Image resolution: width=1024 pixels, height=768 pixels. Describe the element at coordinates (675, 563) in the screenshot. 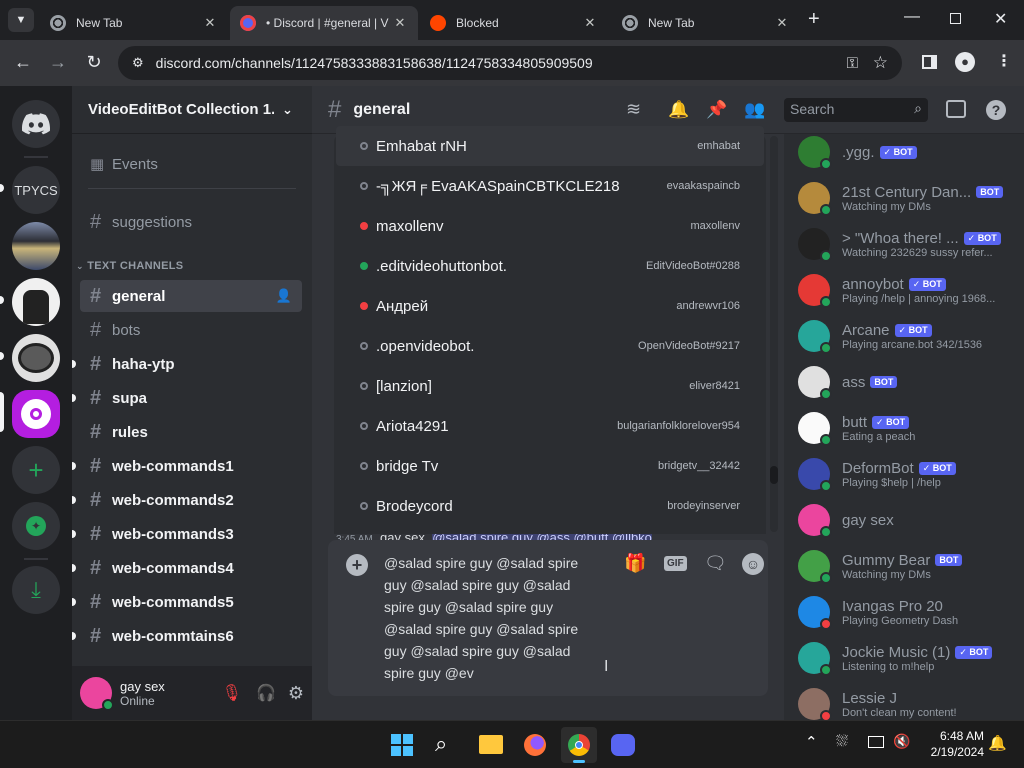

I see `gif-icon: GIF` at that location.